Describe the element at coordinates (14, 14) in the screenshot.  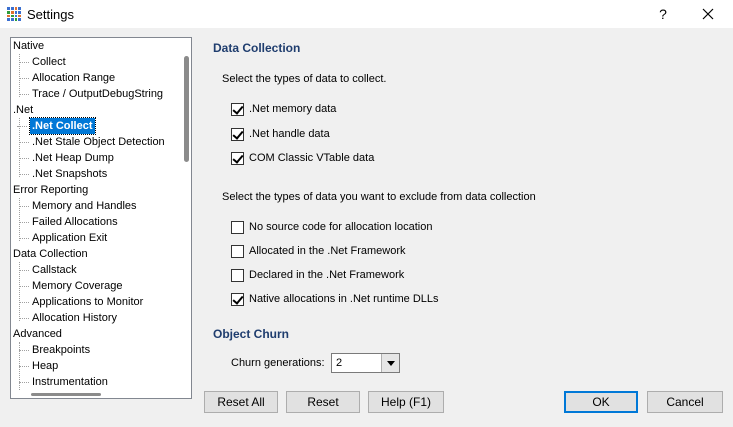
I see `app-grid-icon` at that location.